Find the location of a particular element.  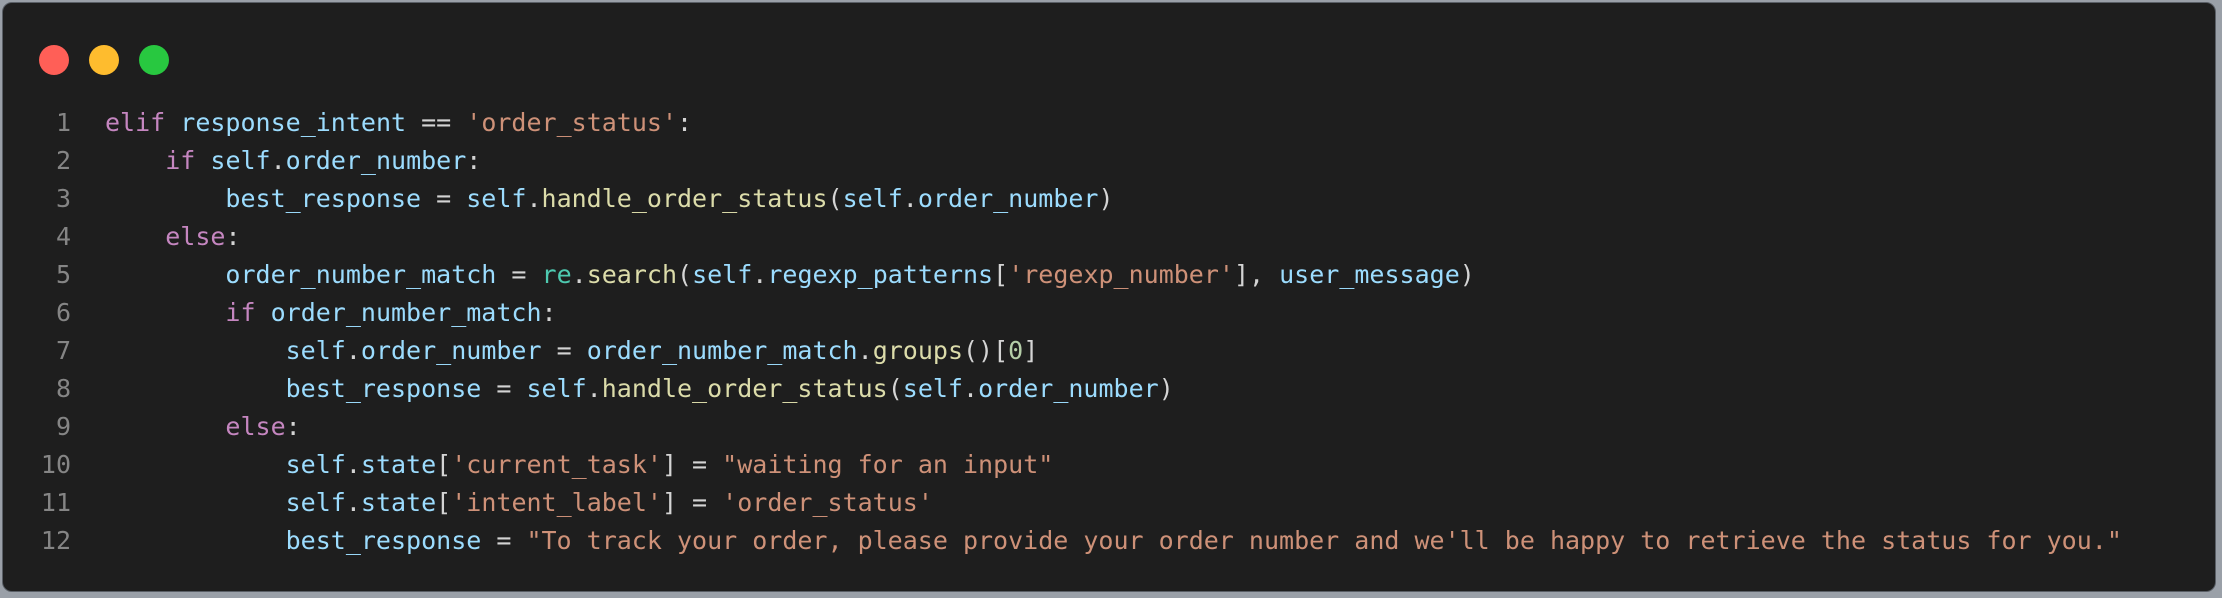

code-line: 6 if order_number_match: is located at coordinates (1110, 313).